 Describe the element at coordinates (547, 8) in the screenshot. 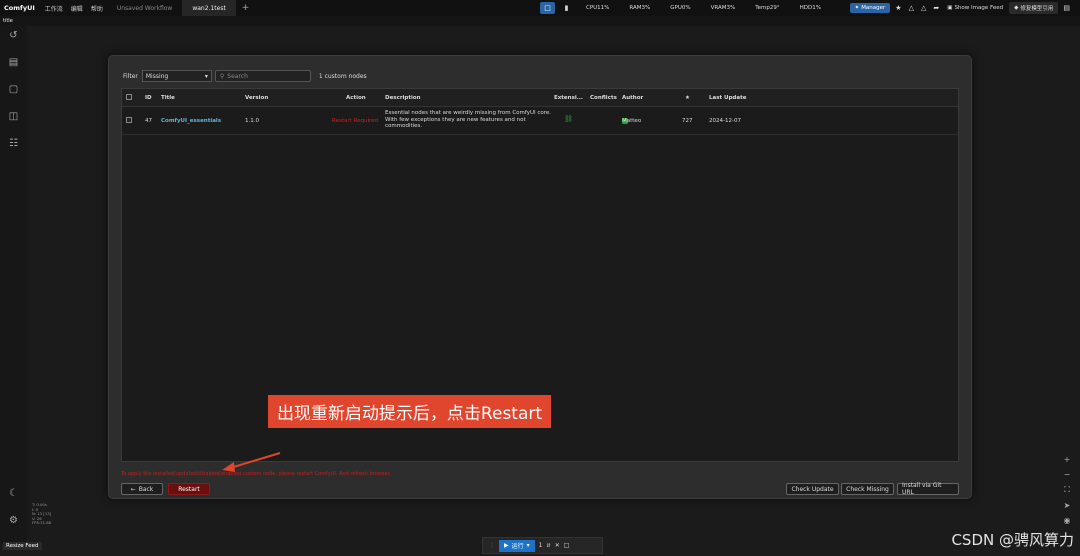

I see `chart-icon: □` at that location.